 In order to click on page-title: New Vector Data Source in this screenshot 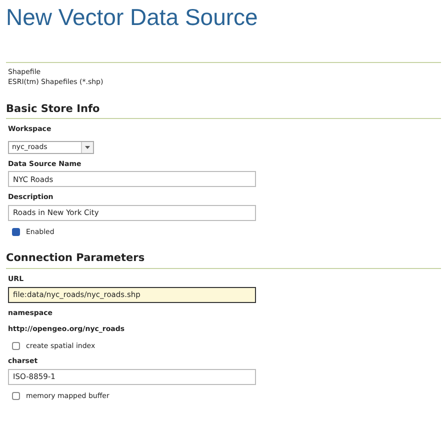, I will do `click(132, 18)`.